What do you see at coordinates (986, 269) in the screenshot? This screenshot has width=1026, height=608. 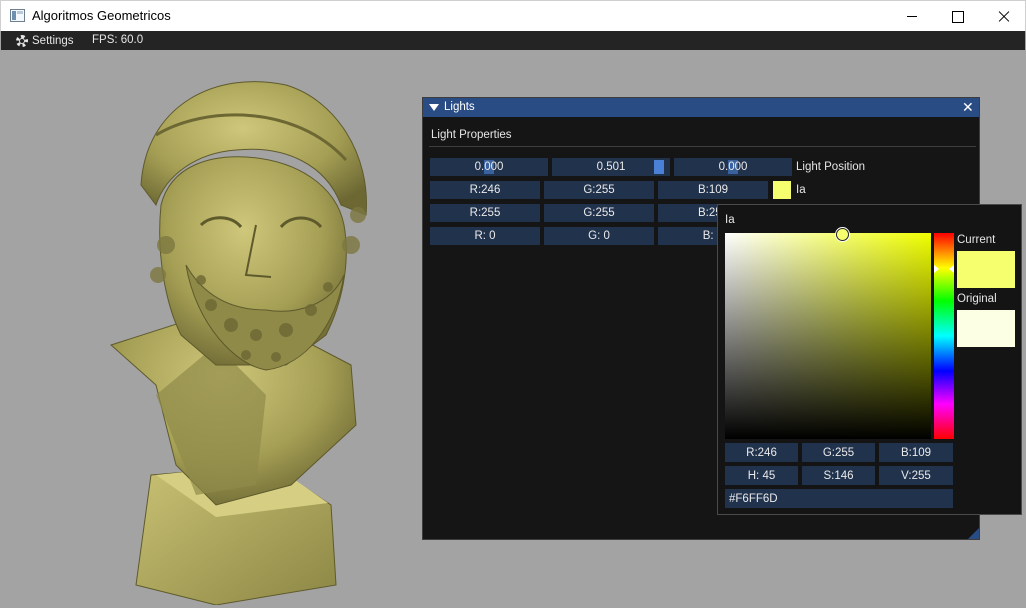 I see `current-color-swatch` at bounding box center [986, 269].